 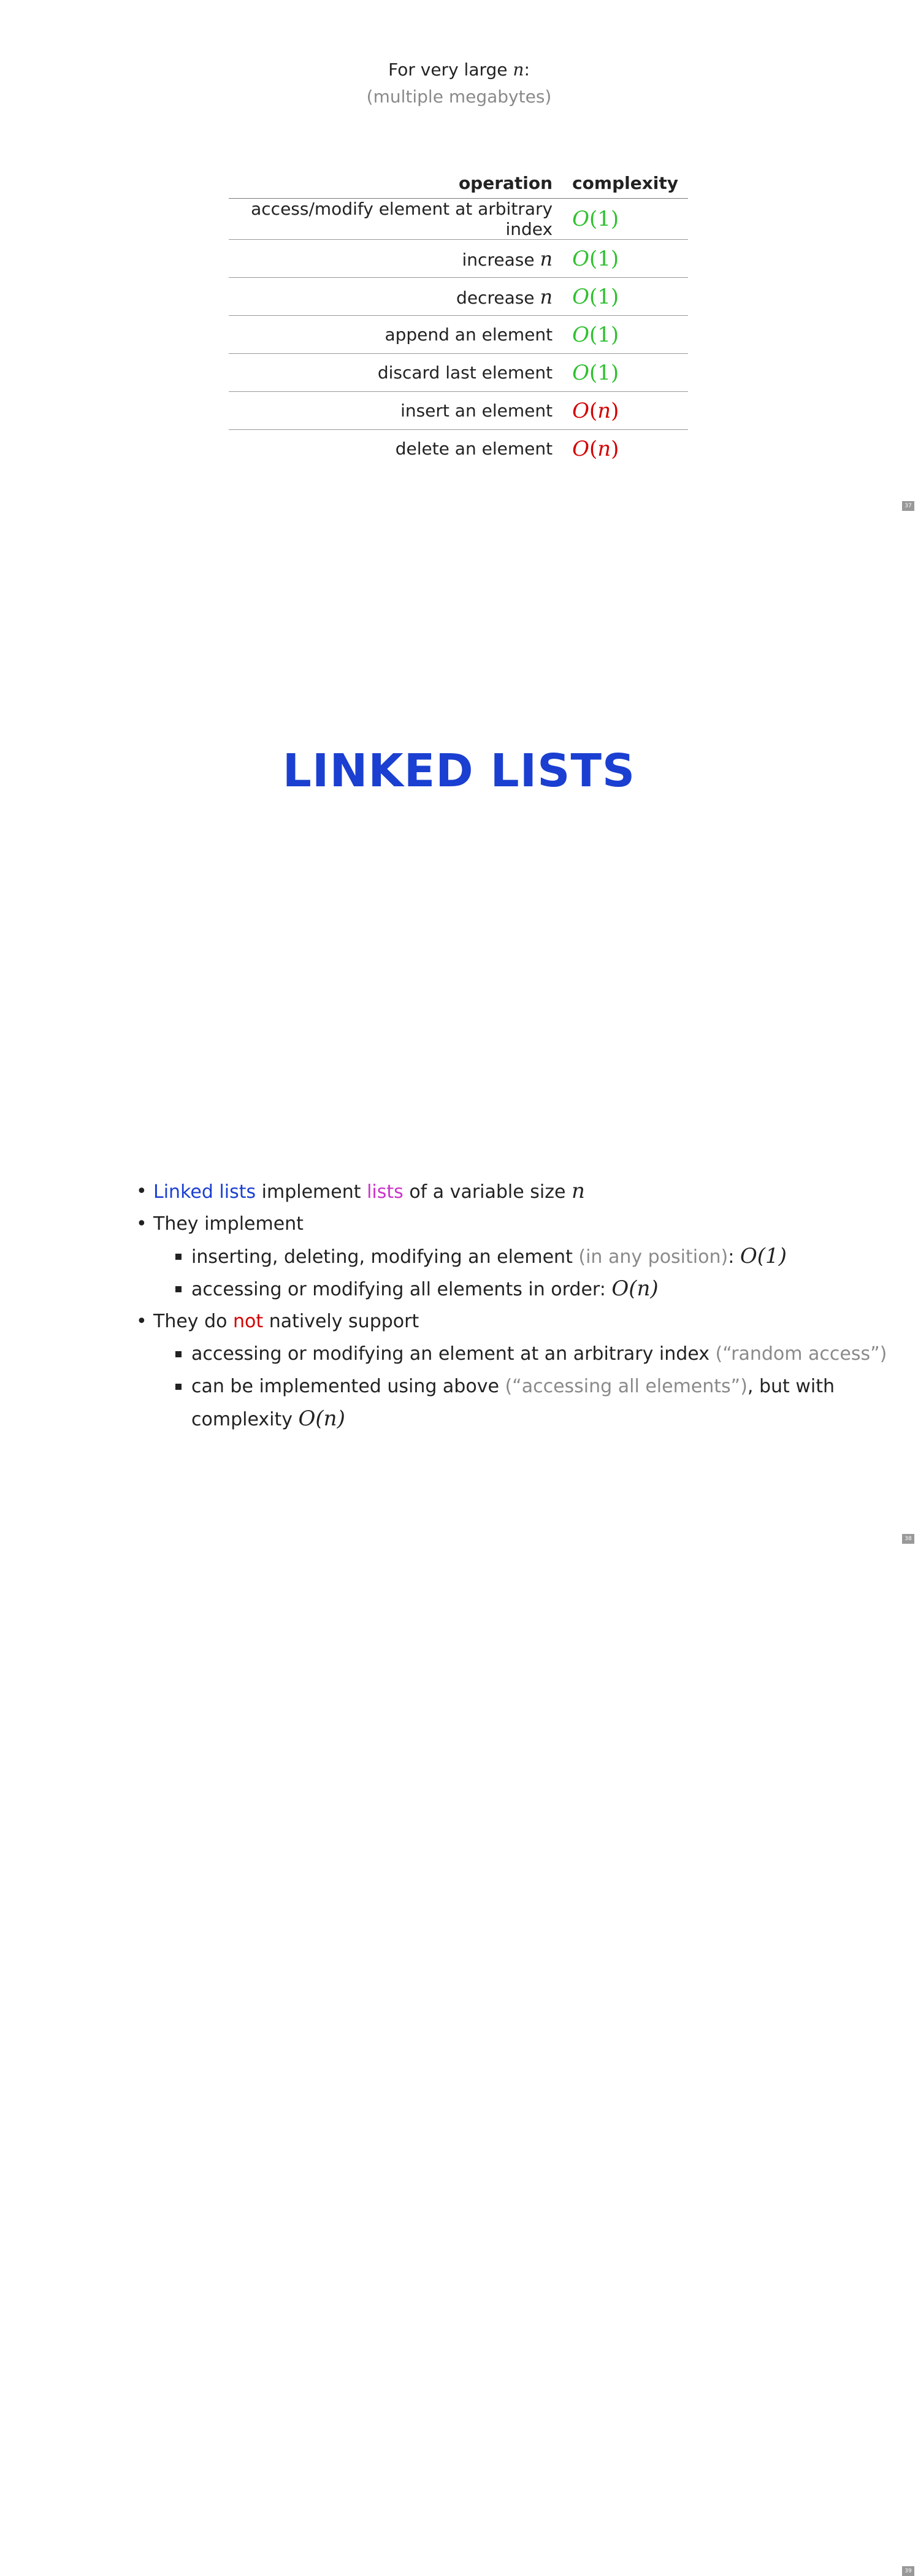 I want to click on table-row: increase n O(1), so click(x=458, y=258).